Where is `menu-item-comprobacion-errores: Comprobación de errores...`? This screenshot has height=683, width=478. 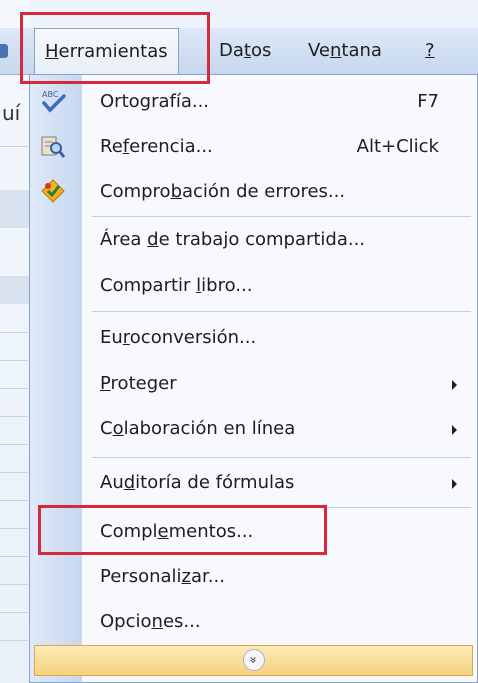
menu-item-comprobacion-errores: Comprobación de errores... is located at coordinates (253, 192).